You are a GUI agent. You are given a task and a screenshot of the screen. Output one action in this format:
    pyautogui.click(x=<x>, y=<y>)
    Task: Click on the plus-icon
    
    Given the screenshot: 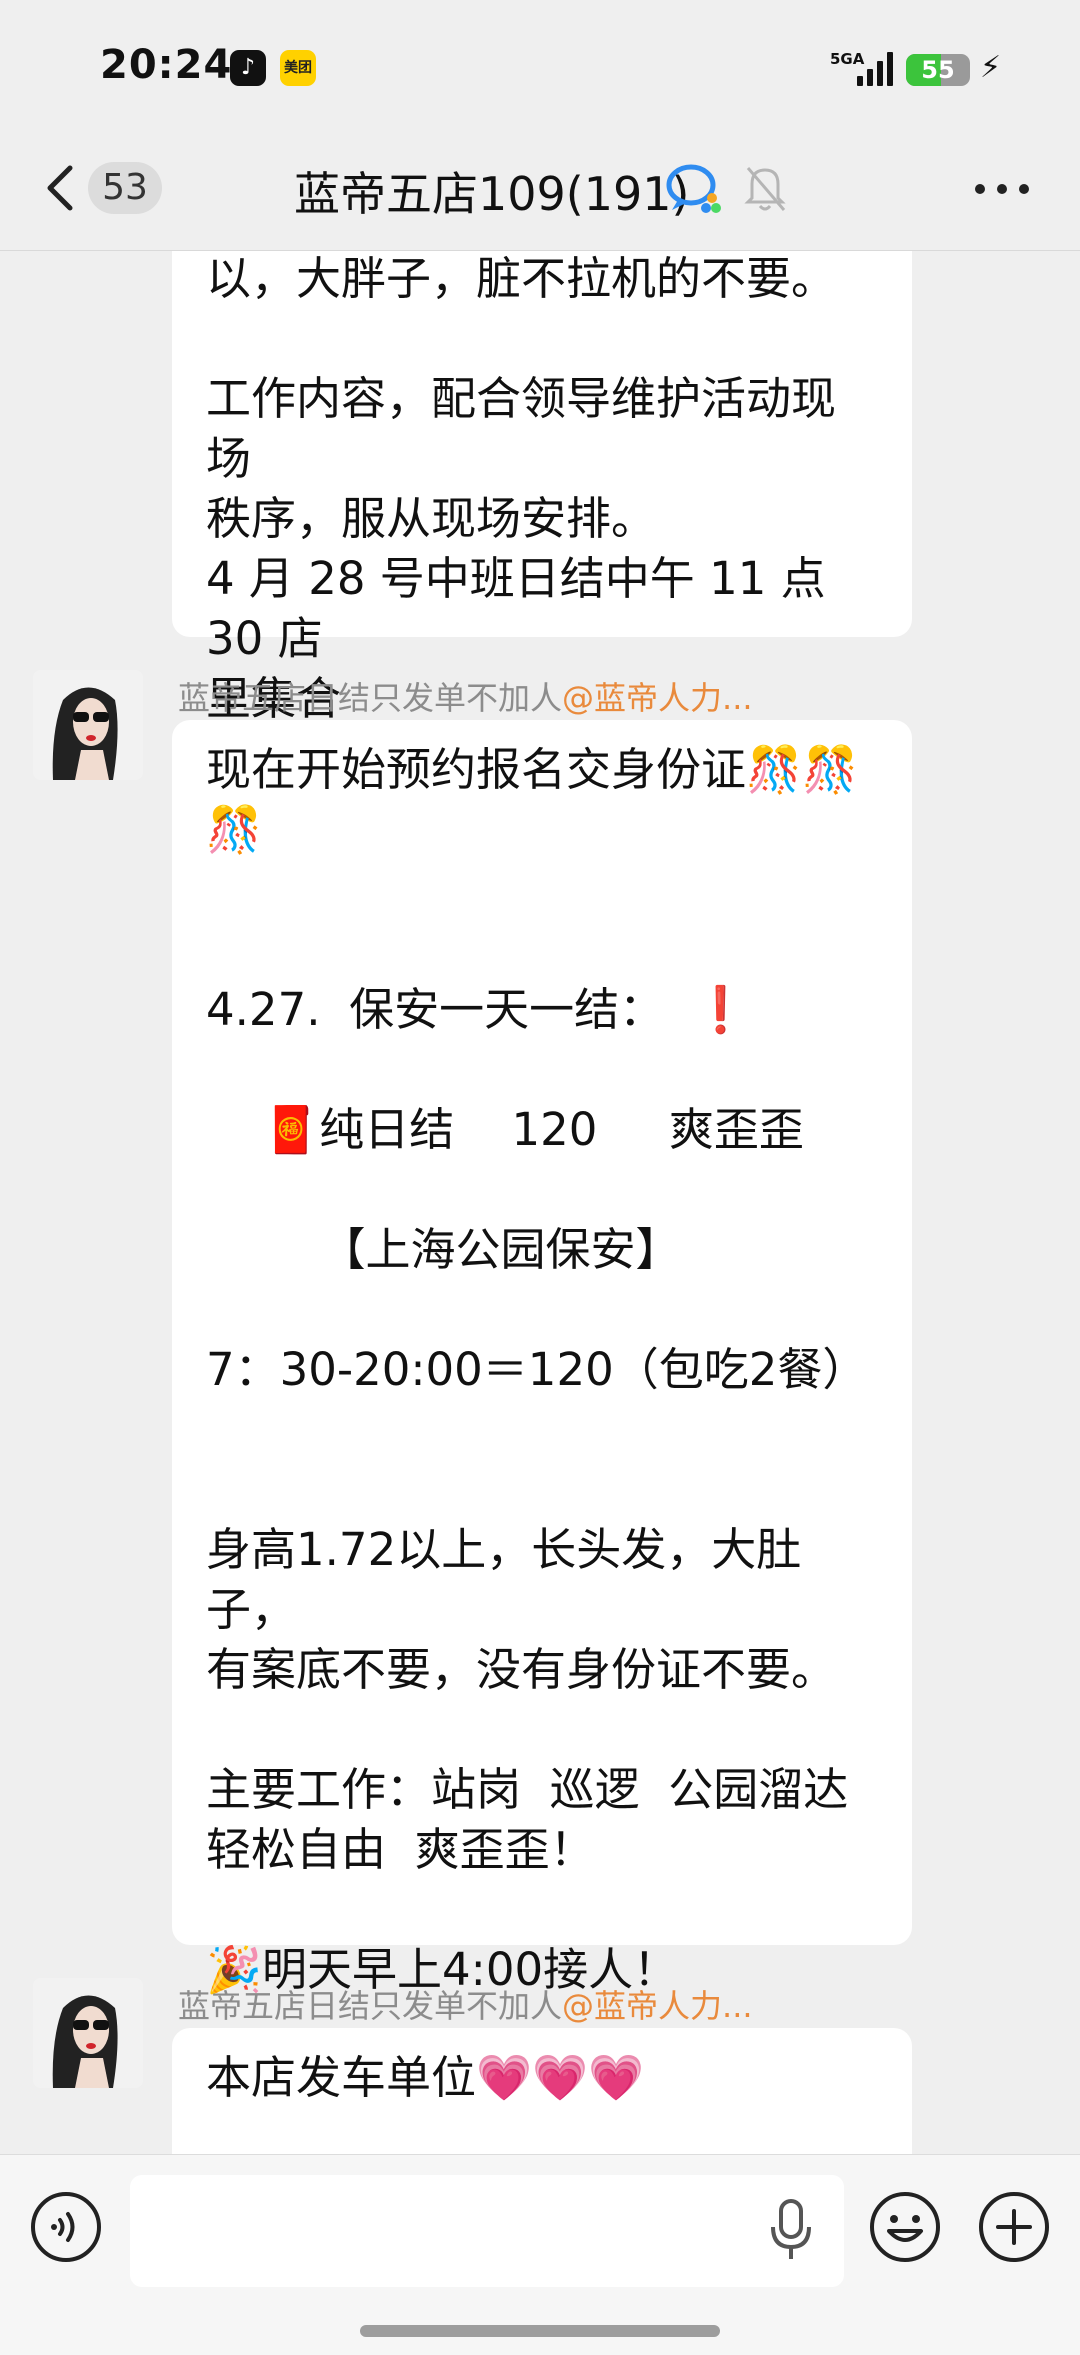 What is the action you would take?
    pyautogui.click(x=1014, y=2227)
    